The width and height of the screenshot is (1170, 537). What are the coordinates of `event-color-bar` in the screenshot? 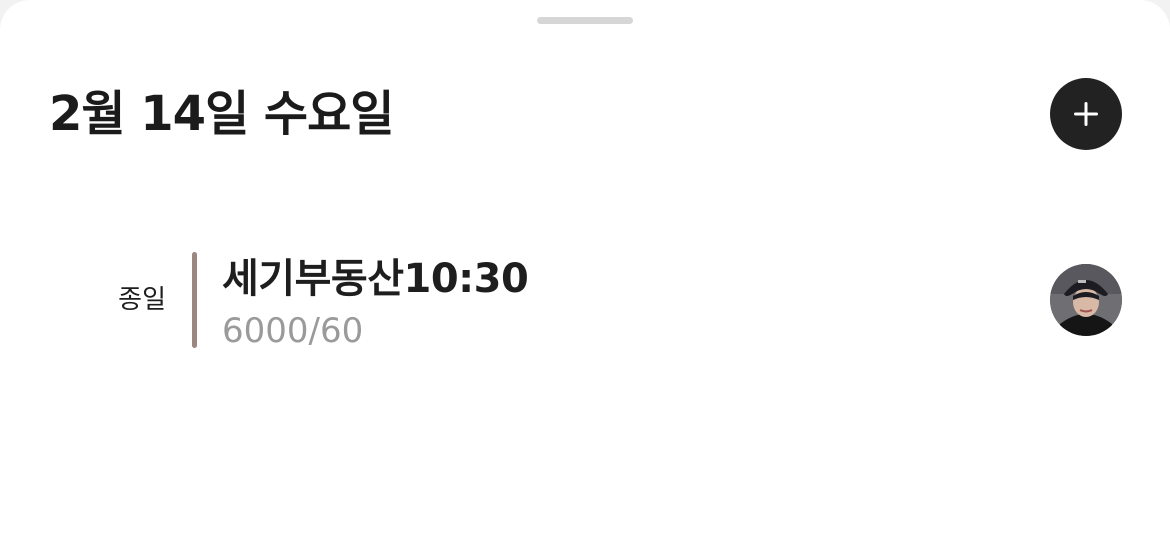 It's located at (194, 300).